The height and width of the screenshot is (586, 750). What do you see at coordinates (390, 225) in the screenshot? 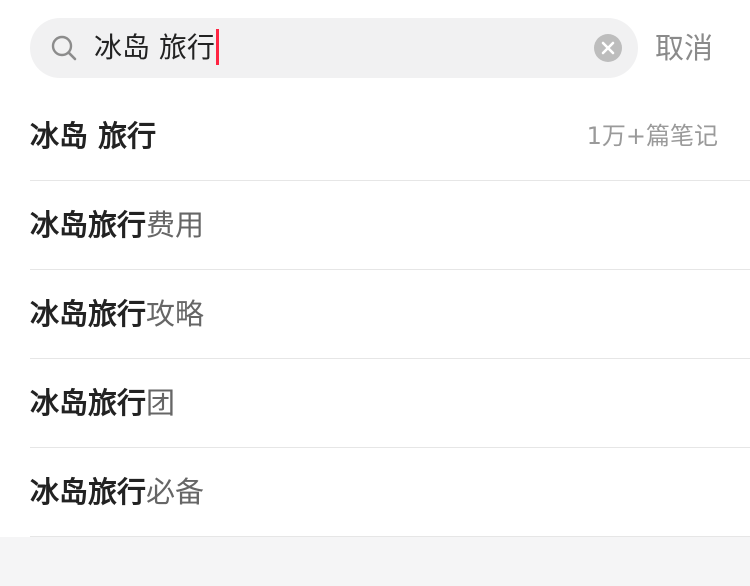
I see `suggestion-item: 冰岛旅行费用` at bounding box center [390, 225].